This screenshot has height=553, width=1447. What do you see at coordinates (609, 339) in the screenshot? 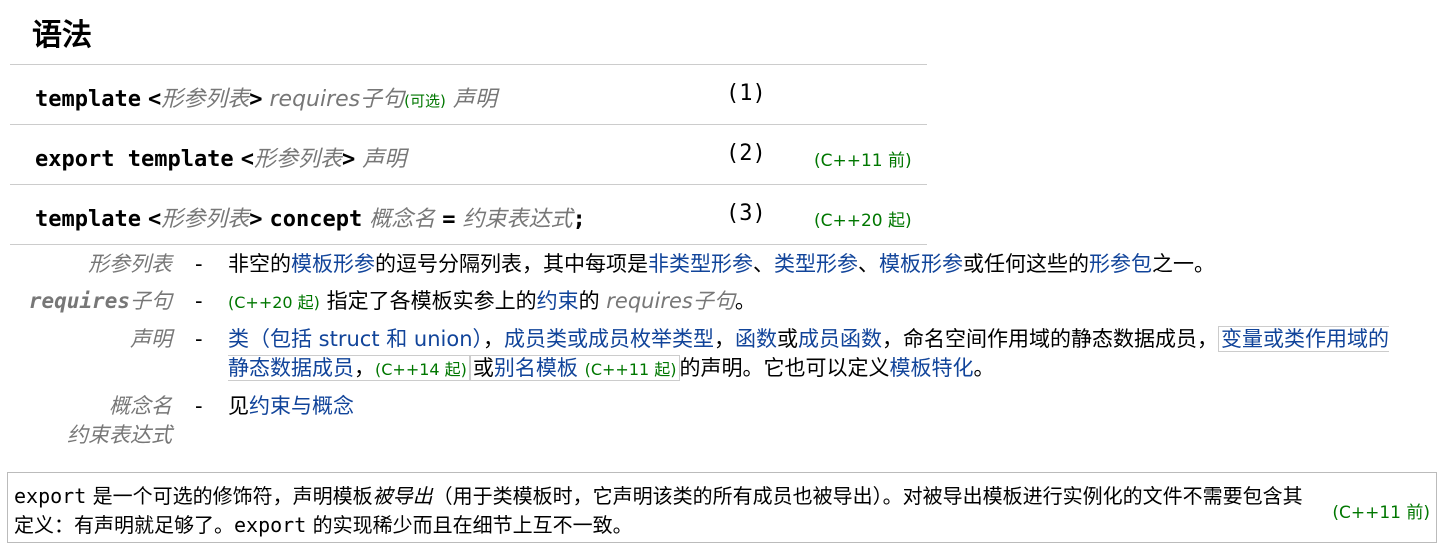
I see `link-member-class: 成员类或成员枚举类型` at bounding box center [609, 339].